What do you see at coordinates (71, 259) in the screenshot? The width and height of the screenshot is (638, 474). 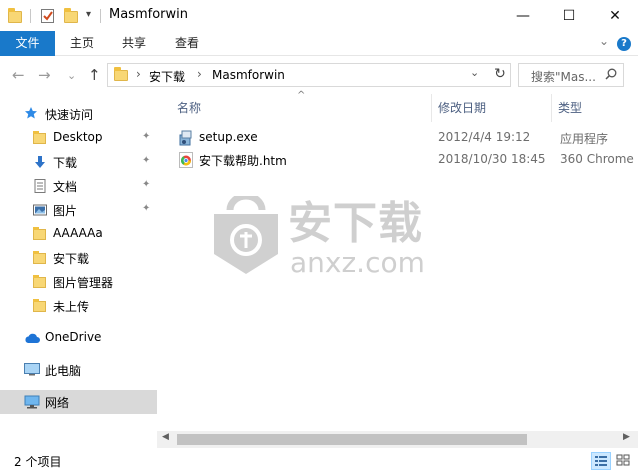 I see `sidebar-item-label: 安下载` at bounding box center [71, 259].